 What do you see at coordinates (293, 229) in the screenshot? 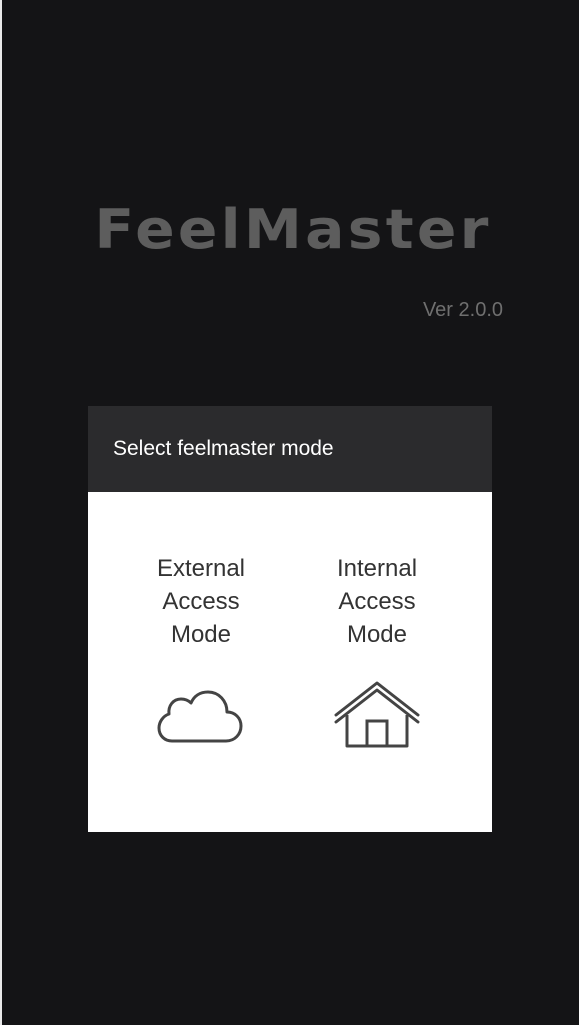
I see `app-logo: FeelMaster` at bounding box center [293, 229].